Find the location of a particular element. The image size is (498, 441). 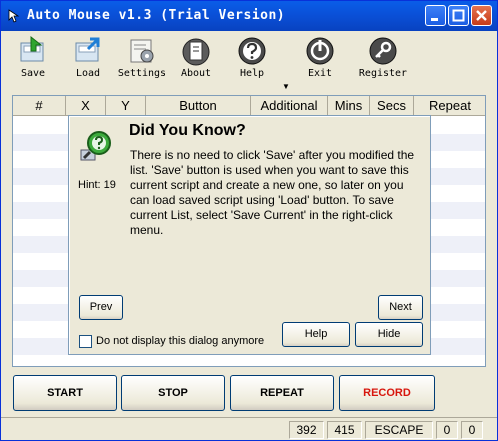

help-dialog-button: Help is located at coordinates (316, 334).